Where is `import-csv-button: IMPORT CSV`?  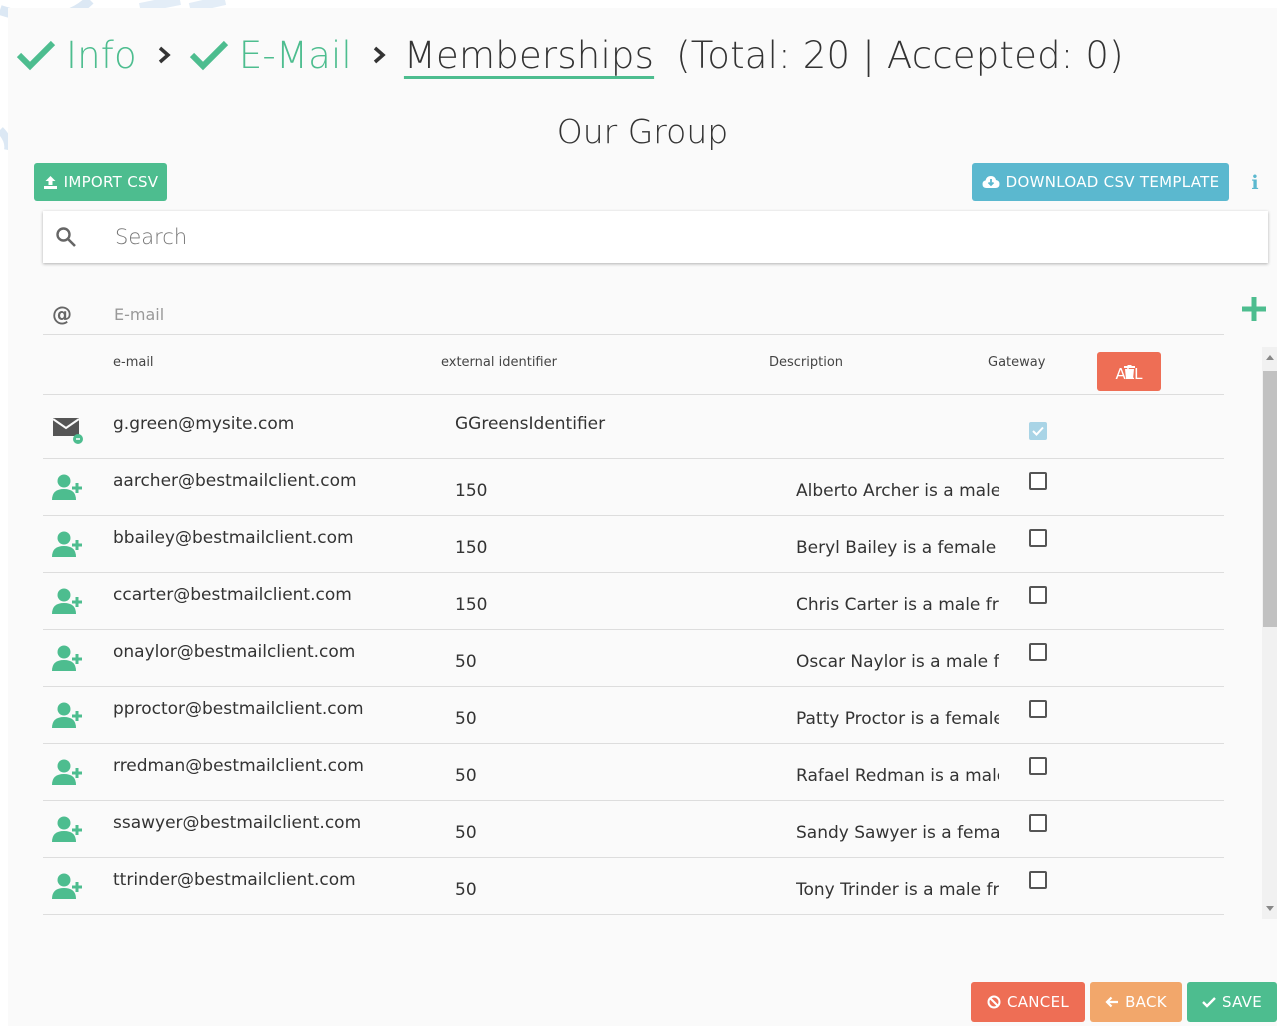
import-csv-button: IMPORT CSV is located at coordinates (100, 182).